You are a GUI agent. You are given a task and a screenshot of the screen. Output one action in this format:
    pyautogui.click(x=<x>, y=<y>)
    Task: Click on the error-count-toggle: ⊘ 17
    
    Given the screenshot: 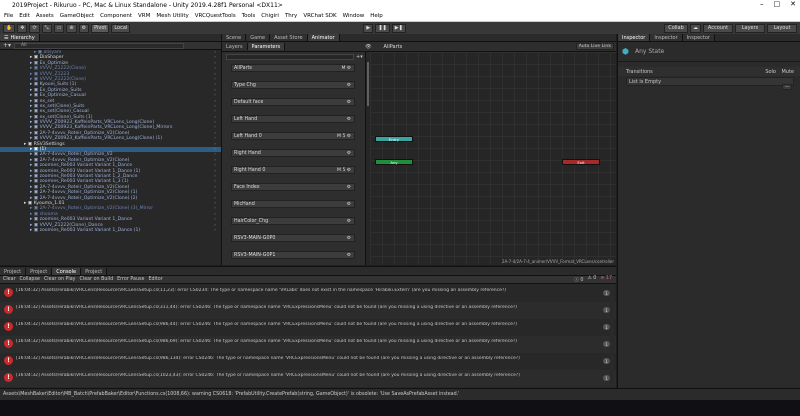 What is the action you would take?
    pyautogui.click(x=606, y=279)
    